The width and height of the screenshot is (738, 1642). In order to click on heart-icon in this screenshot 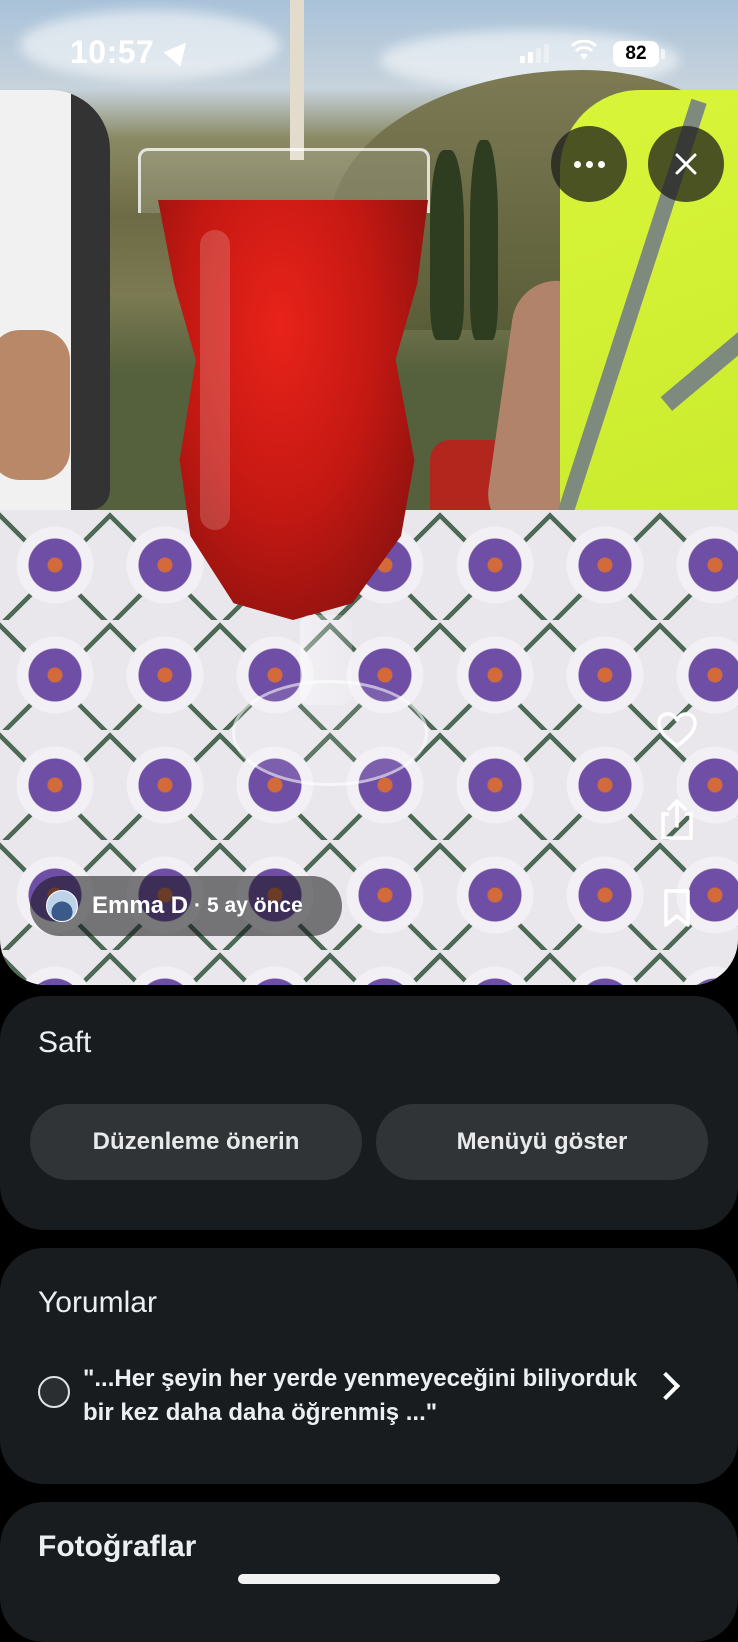, I will do `click(677, 730)`.